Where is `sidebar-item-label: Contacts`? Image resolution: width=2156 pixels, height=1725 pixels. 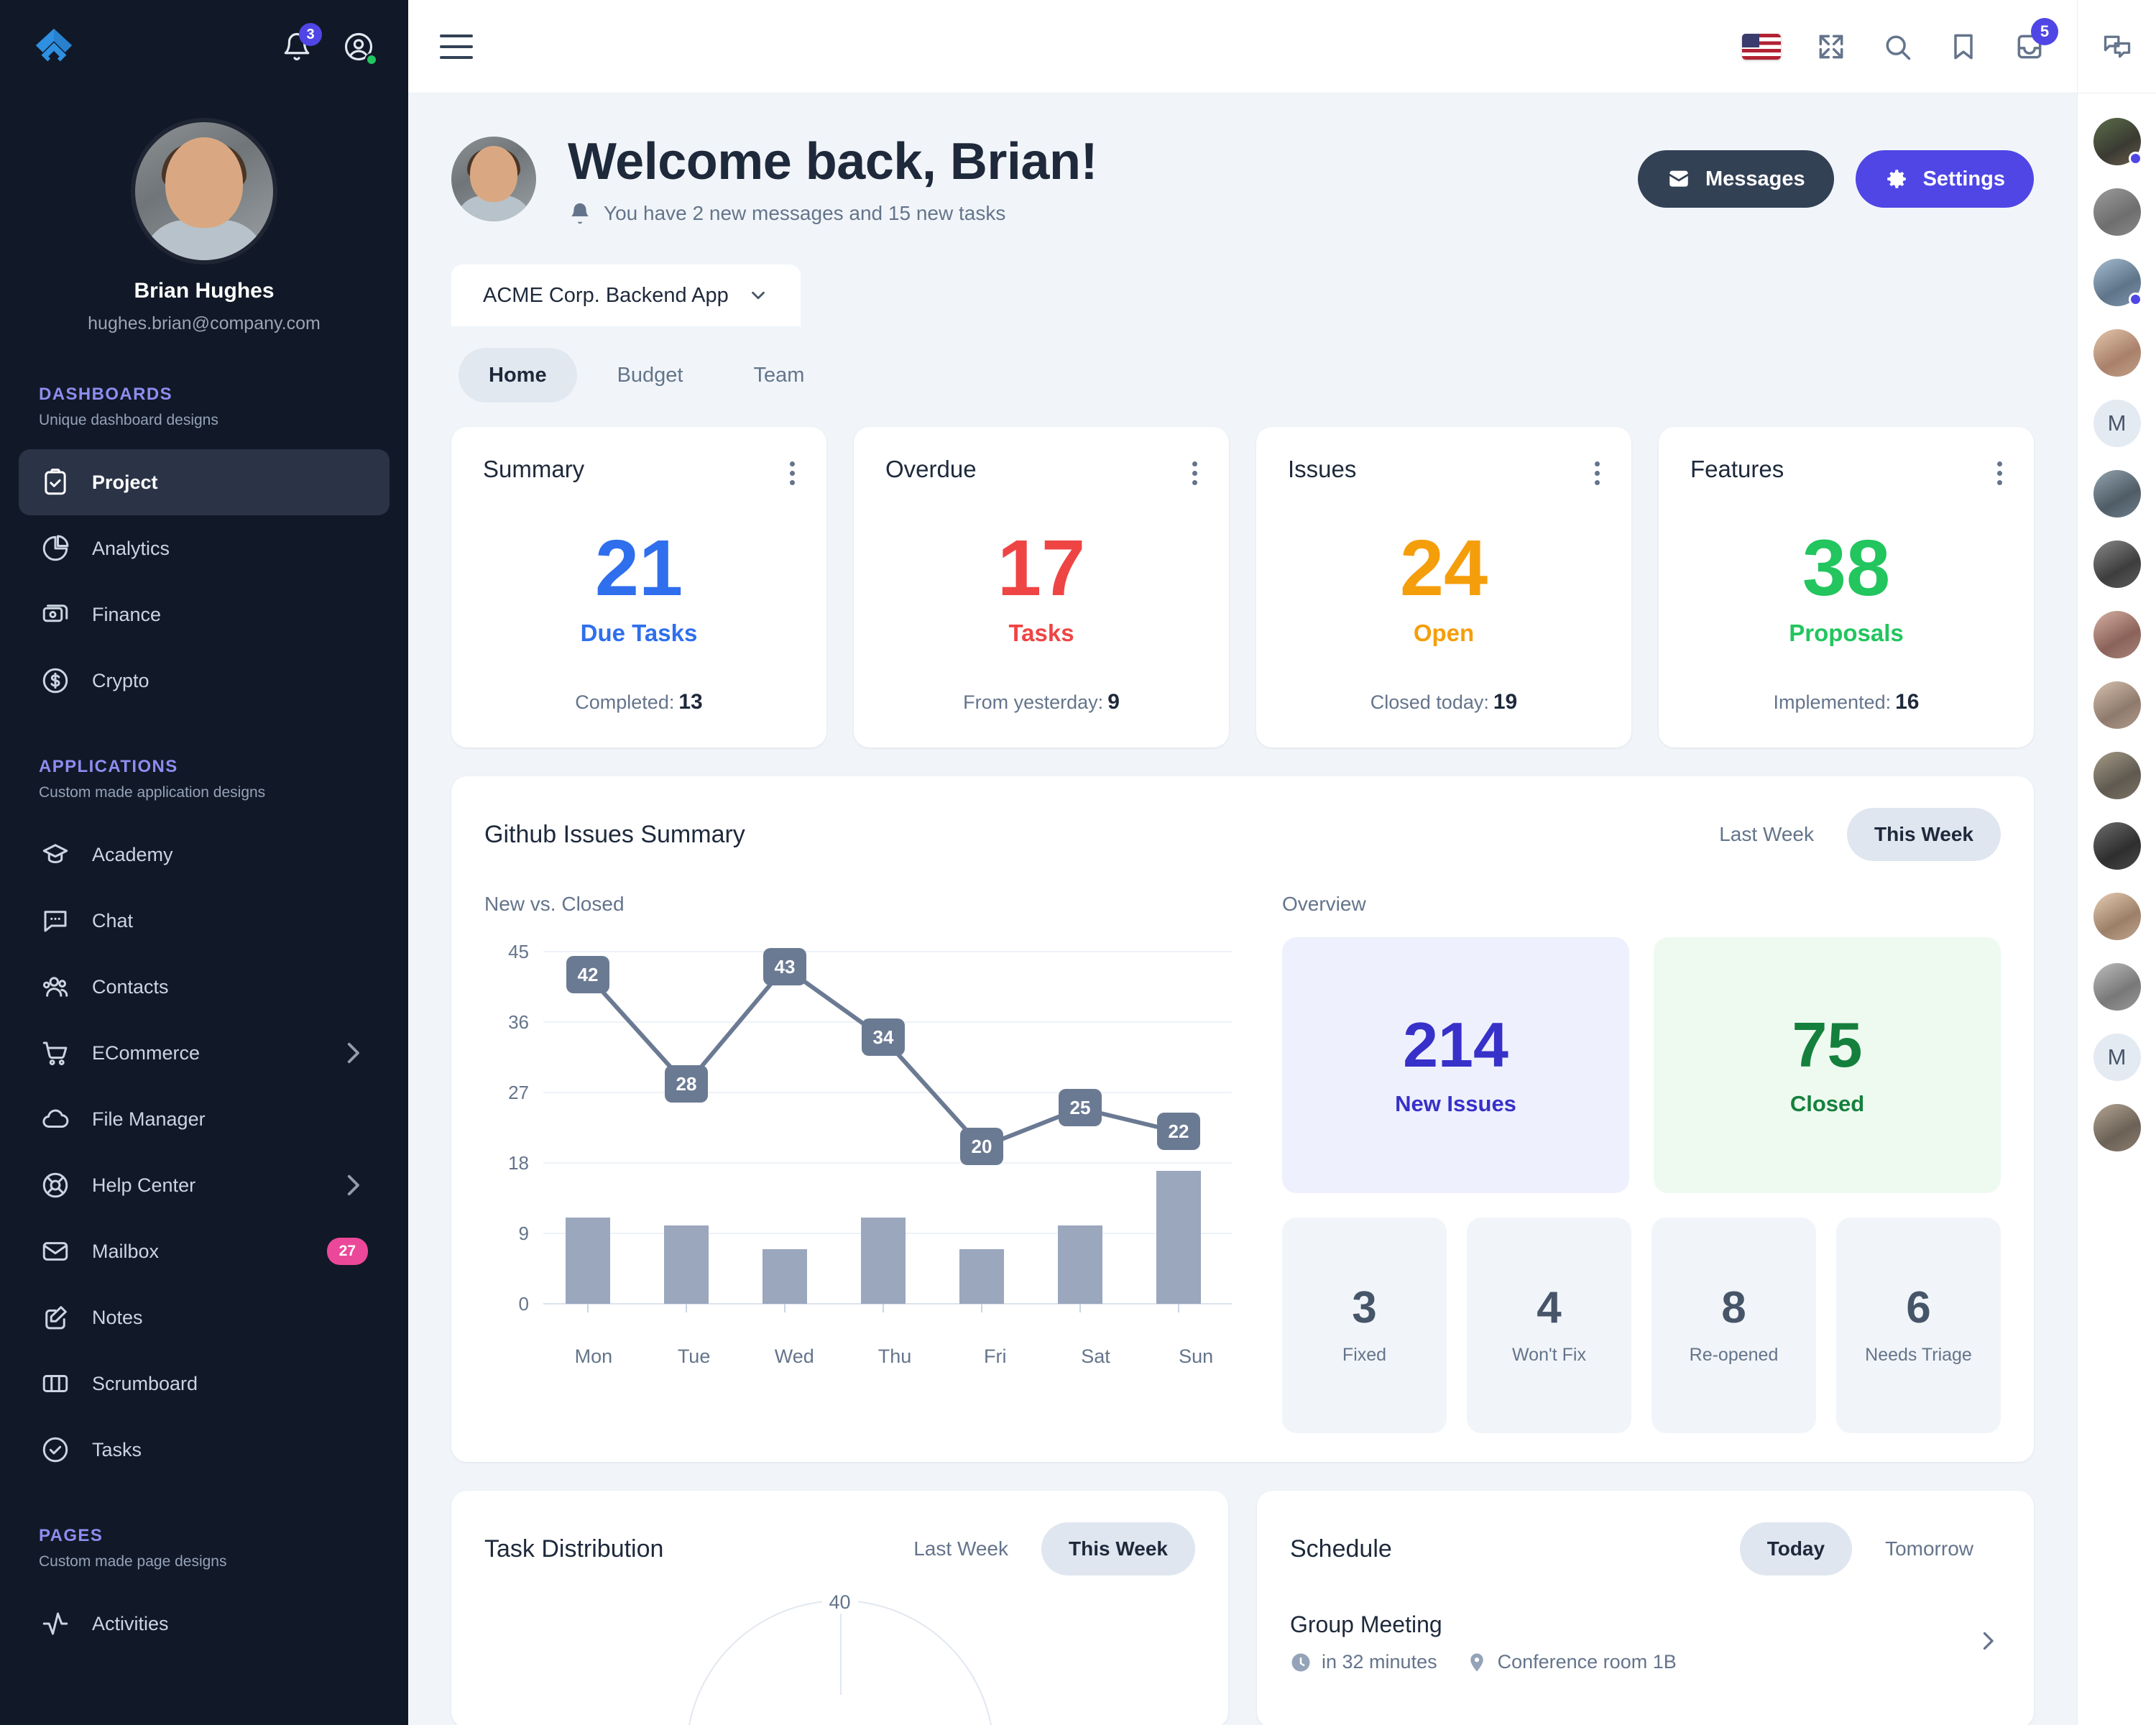
sidebar-item-label: Contacts is located at coordinates (130, 986).